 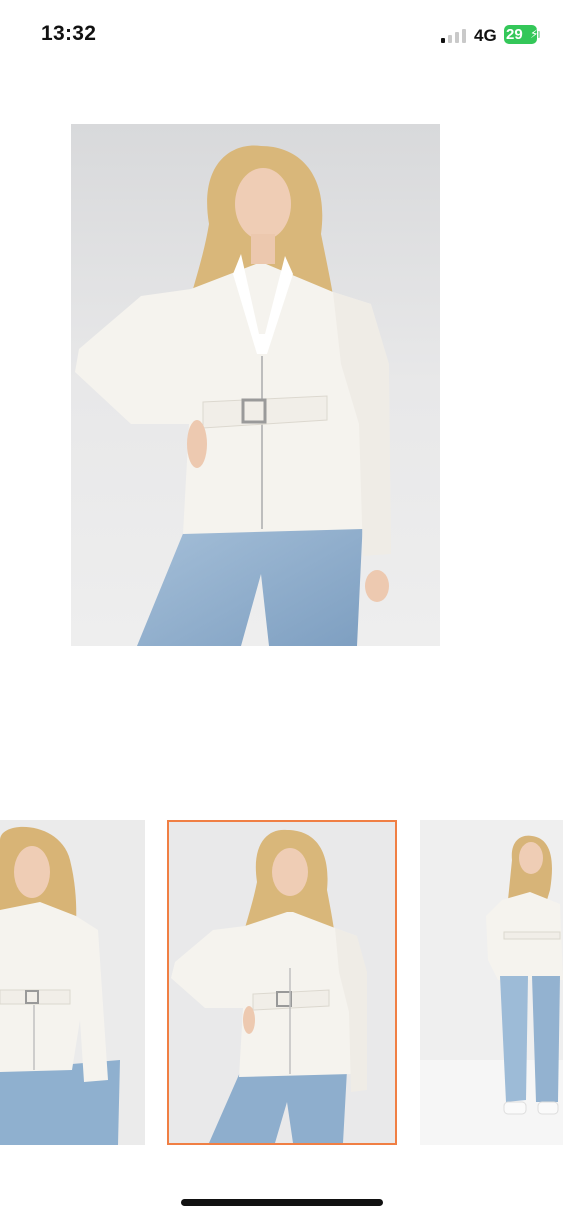 What do you see at coordinates (69, 33) in the screenshot?
I see `status-time: 13:32` at bounding box center [69, 33].